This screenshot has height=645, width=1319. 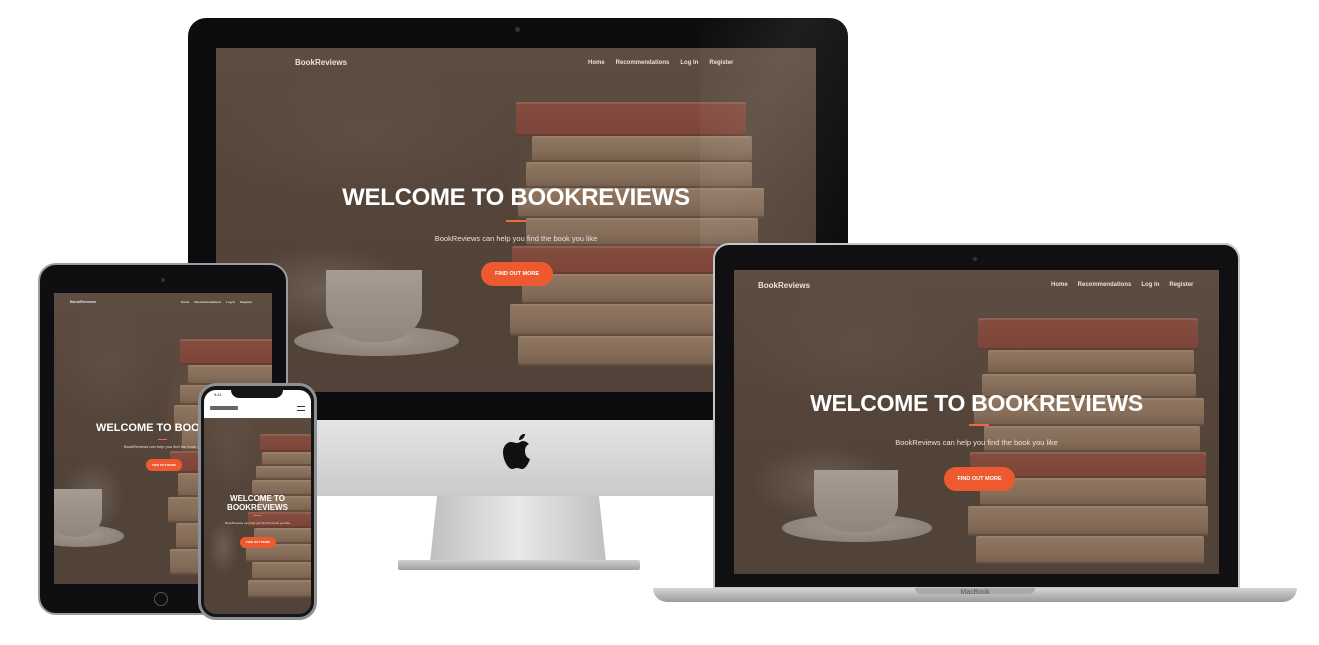 I want to click on imac-foot, so click(x=519, y=565).